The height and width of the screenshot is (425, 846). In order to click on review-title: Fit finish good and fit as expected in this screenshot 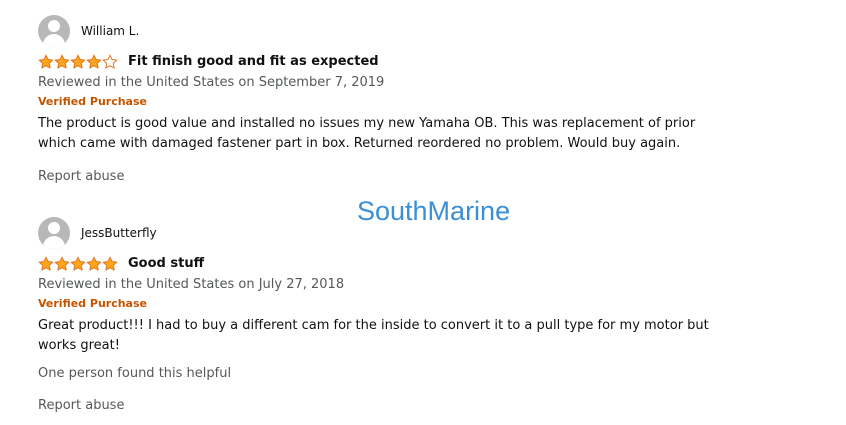, I will do `click(253, 62)`.